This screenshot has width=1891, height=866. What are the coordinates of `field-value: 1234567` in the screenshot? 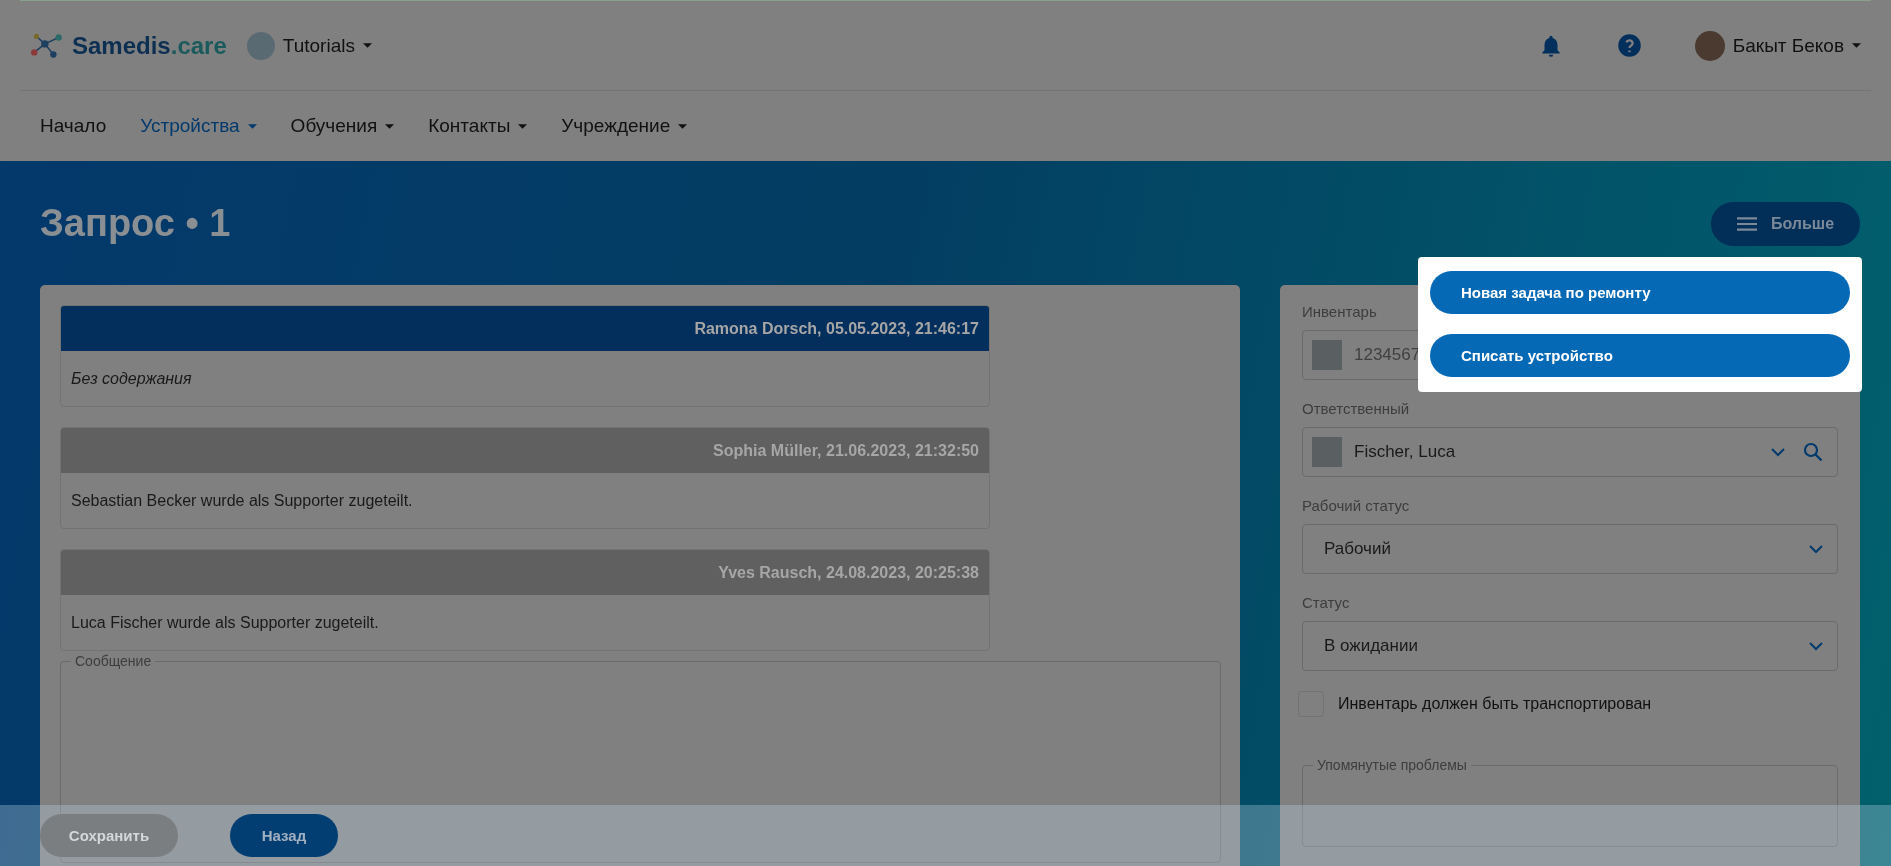 It's located at (1387, 355).